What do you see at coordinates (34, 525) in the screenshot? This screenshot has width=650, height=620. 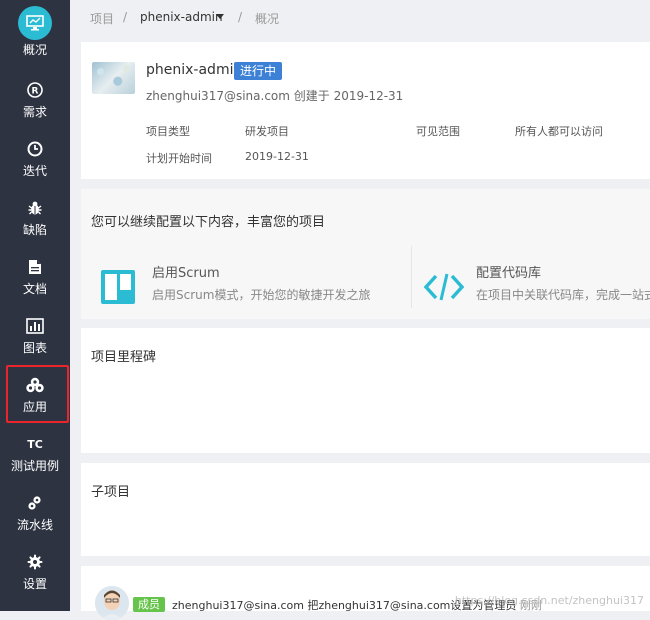 I see `sidebar-item-label: 流水线` at bounding box center [34, 525].